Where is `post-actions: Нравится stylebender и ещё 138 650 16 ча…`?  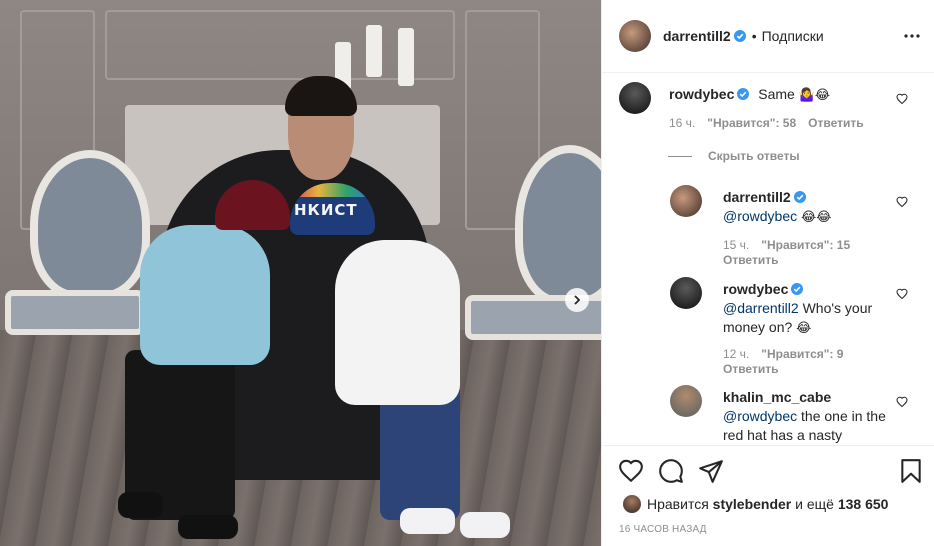 post-actions: Нравится stylebender и ещё 138 650 16 ча… is located at coordinates (768, 495).